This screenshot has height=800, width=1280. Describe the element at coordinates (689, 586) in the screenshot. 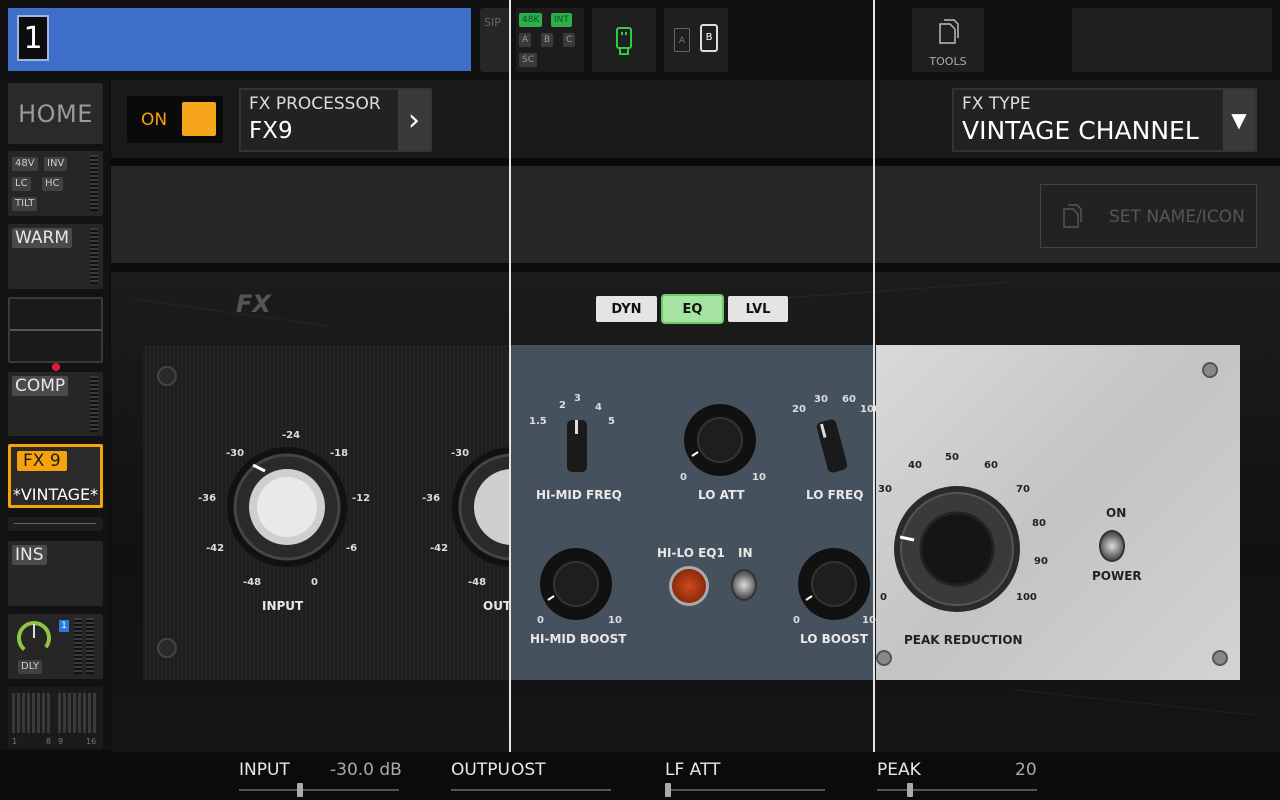

I see `hi-lo-eq1-button` at that location.